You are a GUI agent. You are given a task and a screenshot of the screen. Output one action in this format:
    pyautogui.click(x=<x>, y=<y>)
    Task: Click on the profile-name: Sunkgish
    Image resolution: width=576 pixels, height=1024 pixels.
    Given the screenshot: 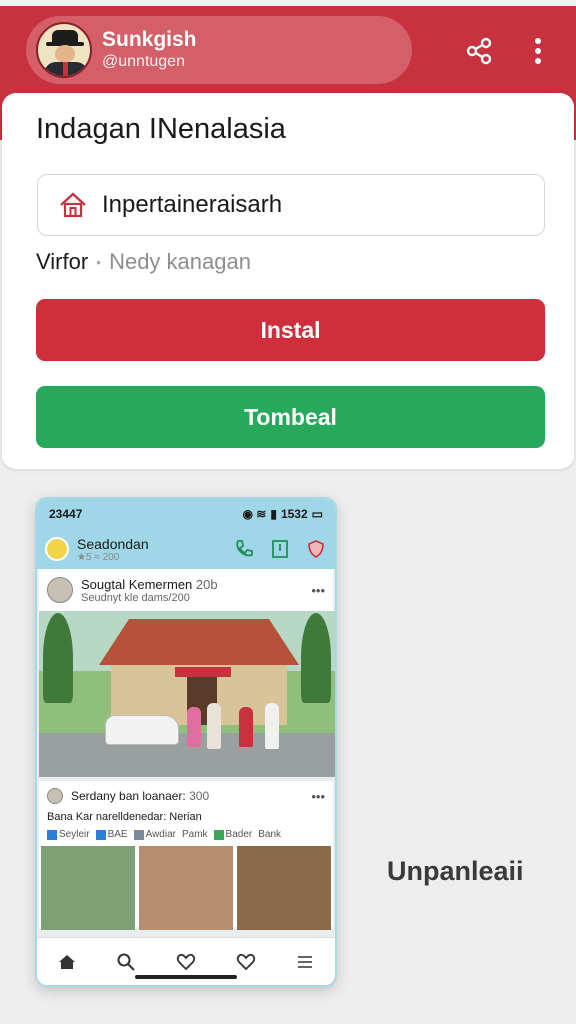 What is the action you would take?
    pyautogui.click(x=149, y=39)
    